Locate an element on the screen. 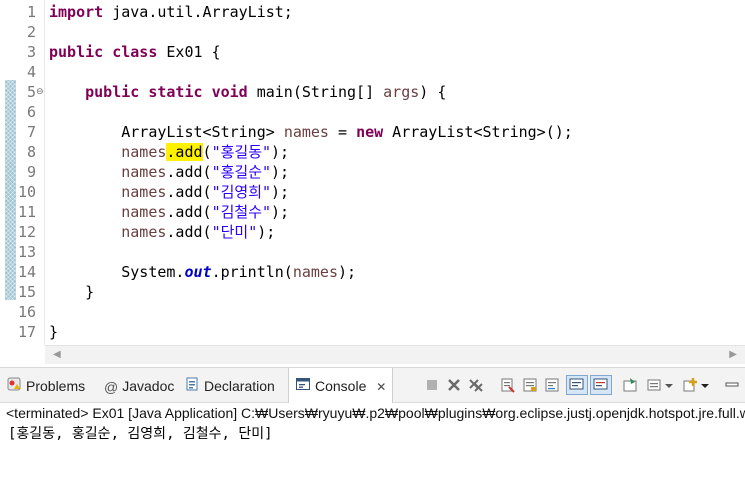 The image size is (745, 486). scroll-left-arrow-icon: ◀ is located at coordinates (57, 354).